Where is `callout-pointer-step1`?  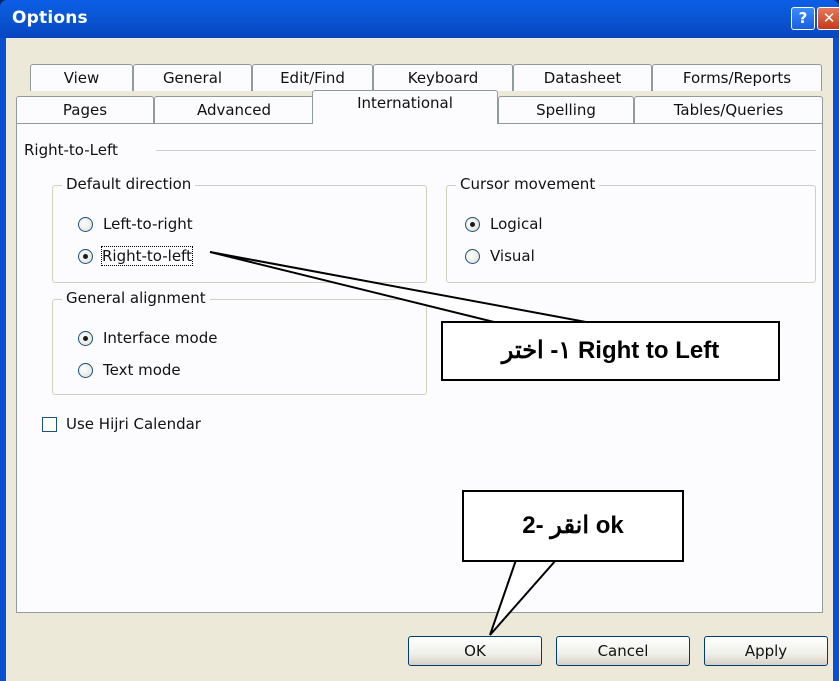
callout-pointer-step1 is located at coordinates (398, 287).